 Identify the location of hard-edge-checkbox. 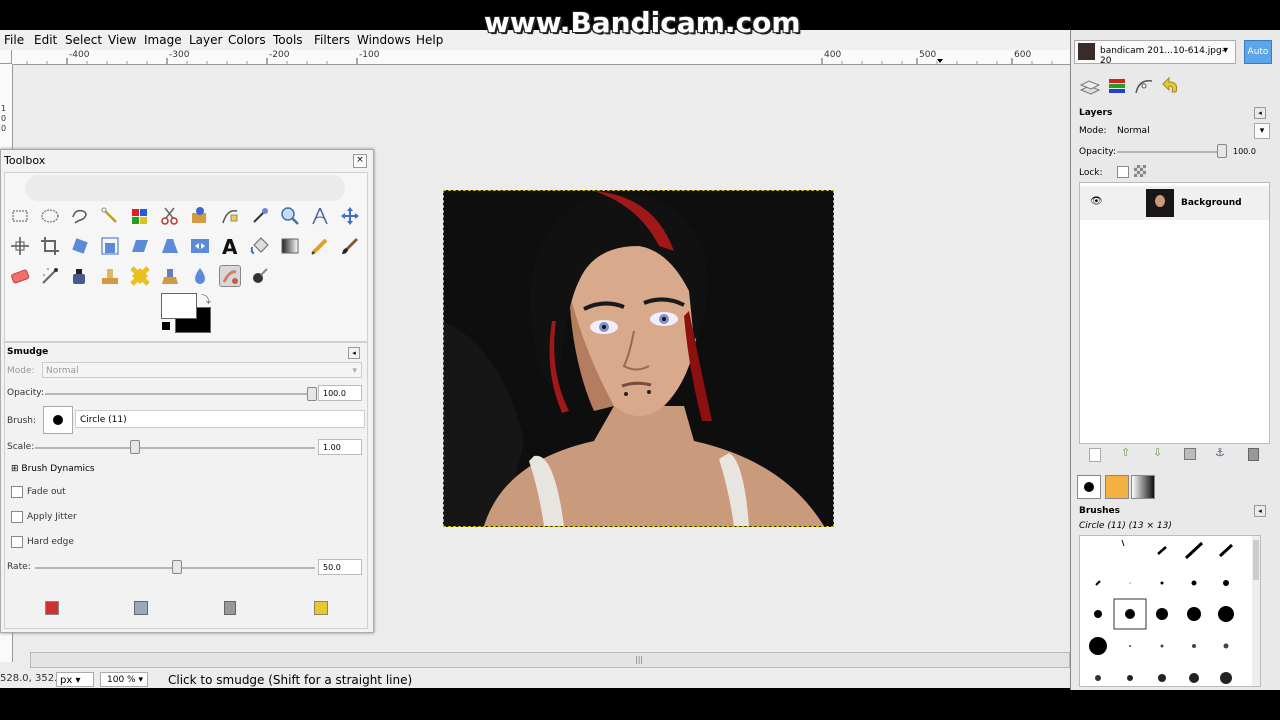
(17, 542).